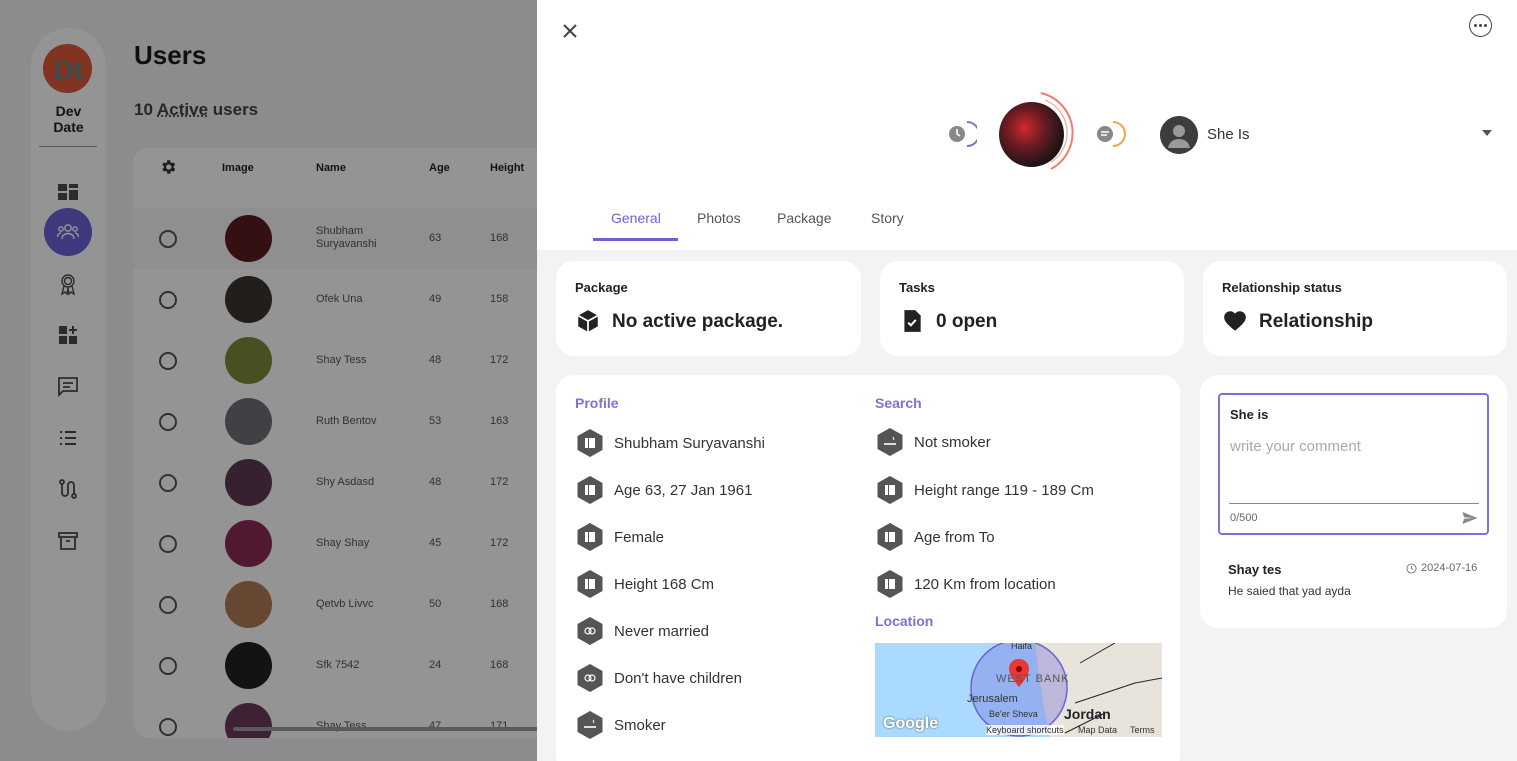 This screenshot has height=761, width=1517. What do you see at coordinates (715, 584) in the screenshot?
I see `profile-item: Height 168 Cm` at bounding box center [715, 584].